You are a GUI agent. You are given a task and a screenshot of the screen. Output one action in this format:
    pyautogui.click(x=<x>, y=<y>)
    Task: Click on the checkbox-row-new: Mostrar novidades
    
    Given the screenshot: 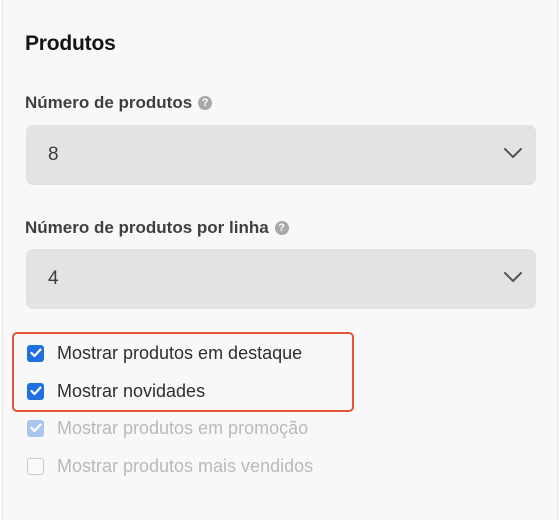 What is the action you would take?
    pyautogui.click(x=116, y=391)
    